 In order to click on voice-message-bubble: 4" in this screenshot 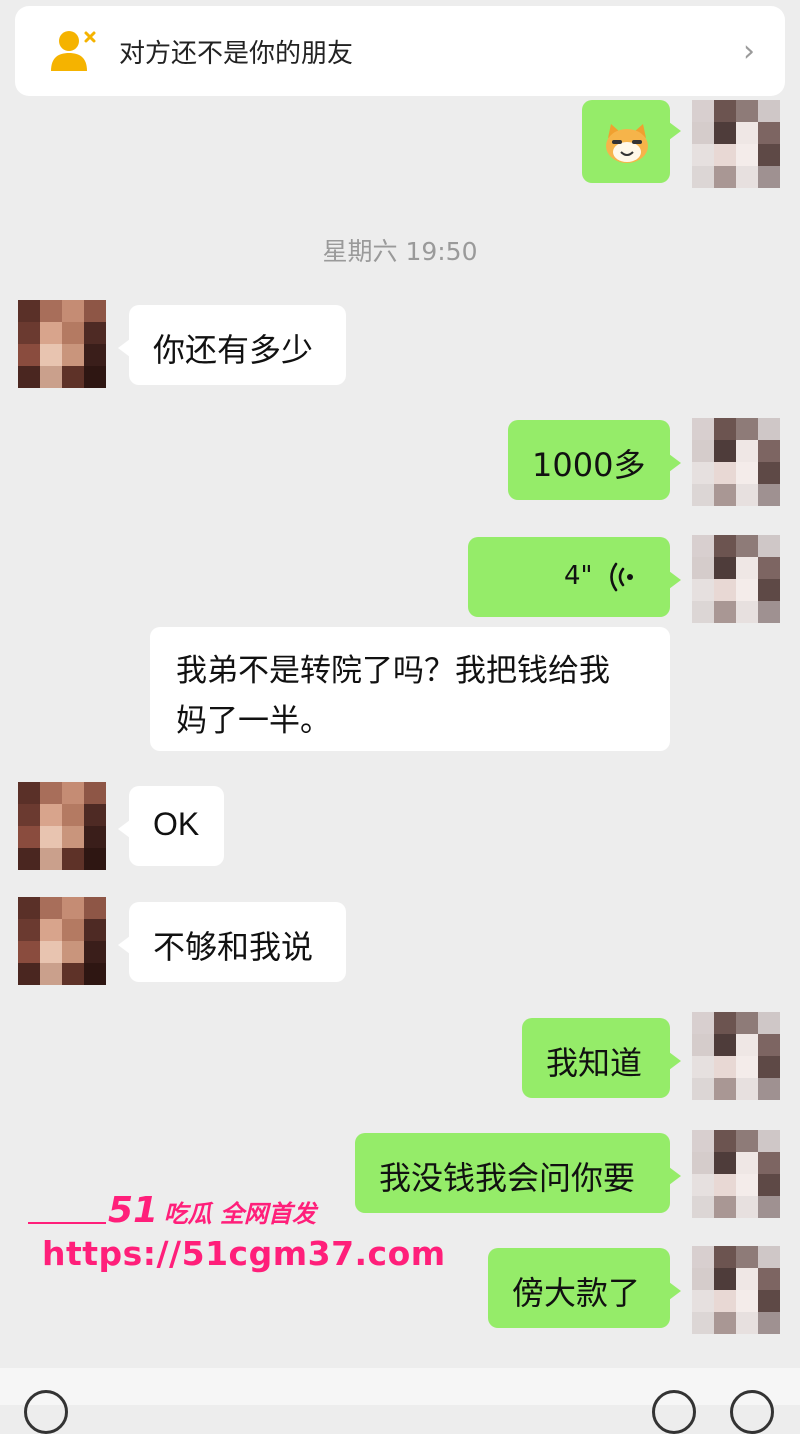, I will do `click(574, 577)`.